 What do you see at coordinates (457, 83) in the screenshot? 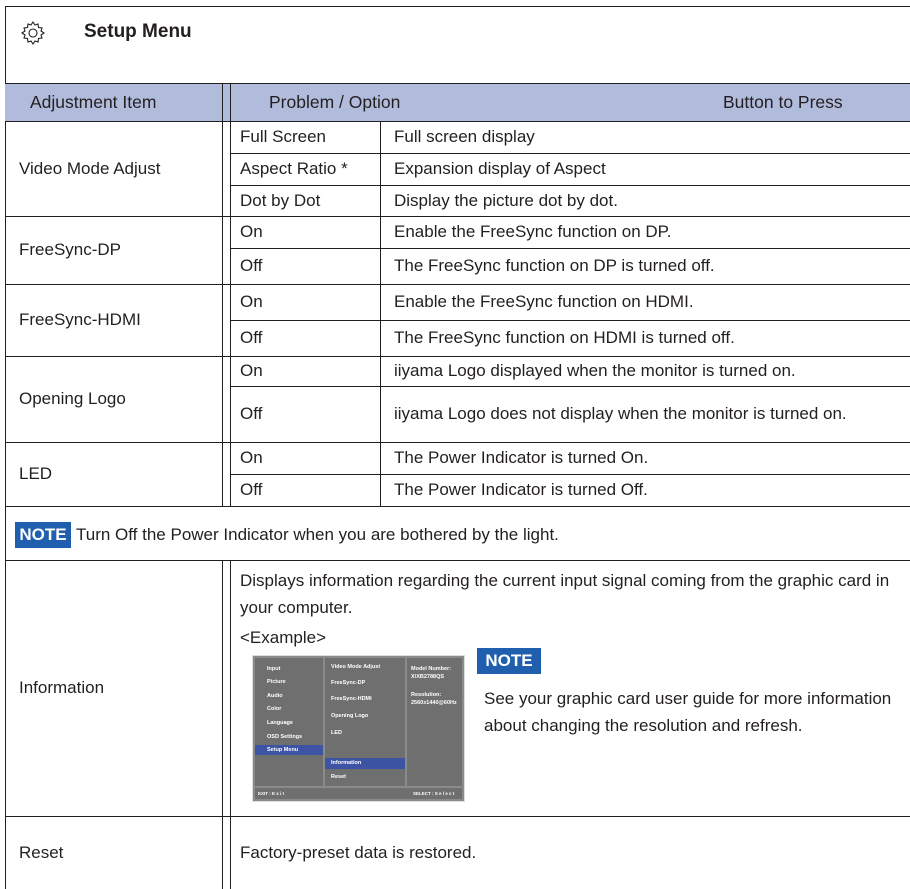
I see `header-top-line` at bounding box center [457, 83].